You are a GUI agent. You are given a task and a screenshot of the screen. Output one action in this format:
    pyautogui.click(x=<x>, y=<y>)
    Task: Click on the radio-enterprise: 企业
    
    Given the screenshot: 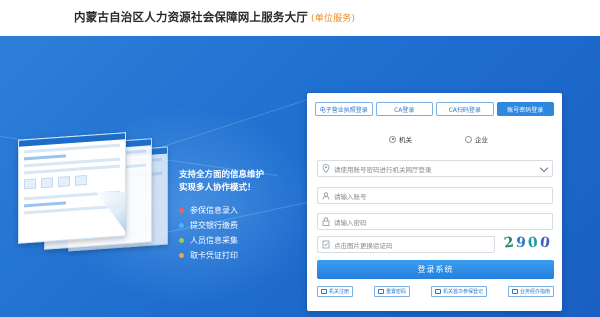 What is the action you would take?
    pyautogui.click(x=476, y=139)
    